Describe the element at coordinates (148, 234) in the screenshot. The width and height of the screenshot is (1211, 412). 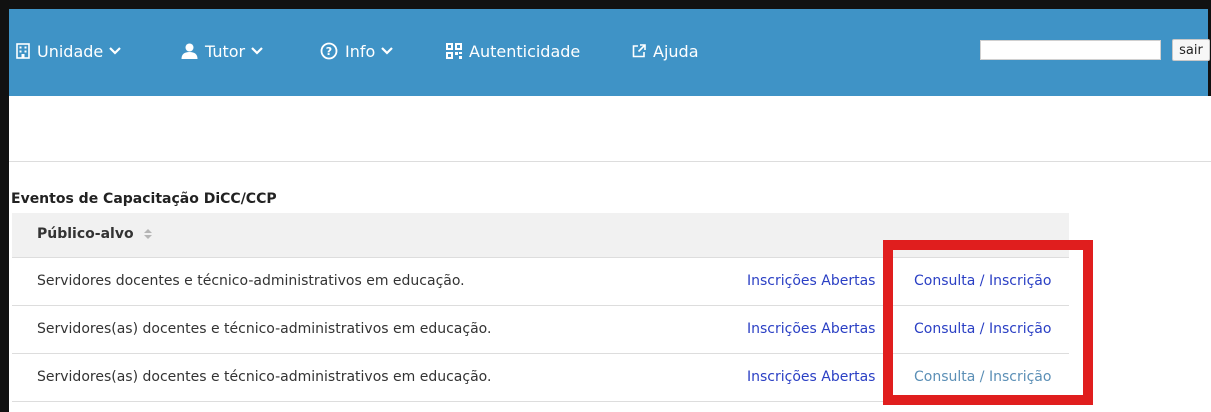
I see `sort-icon` at that location.